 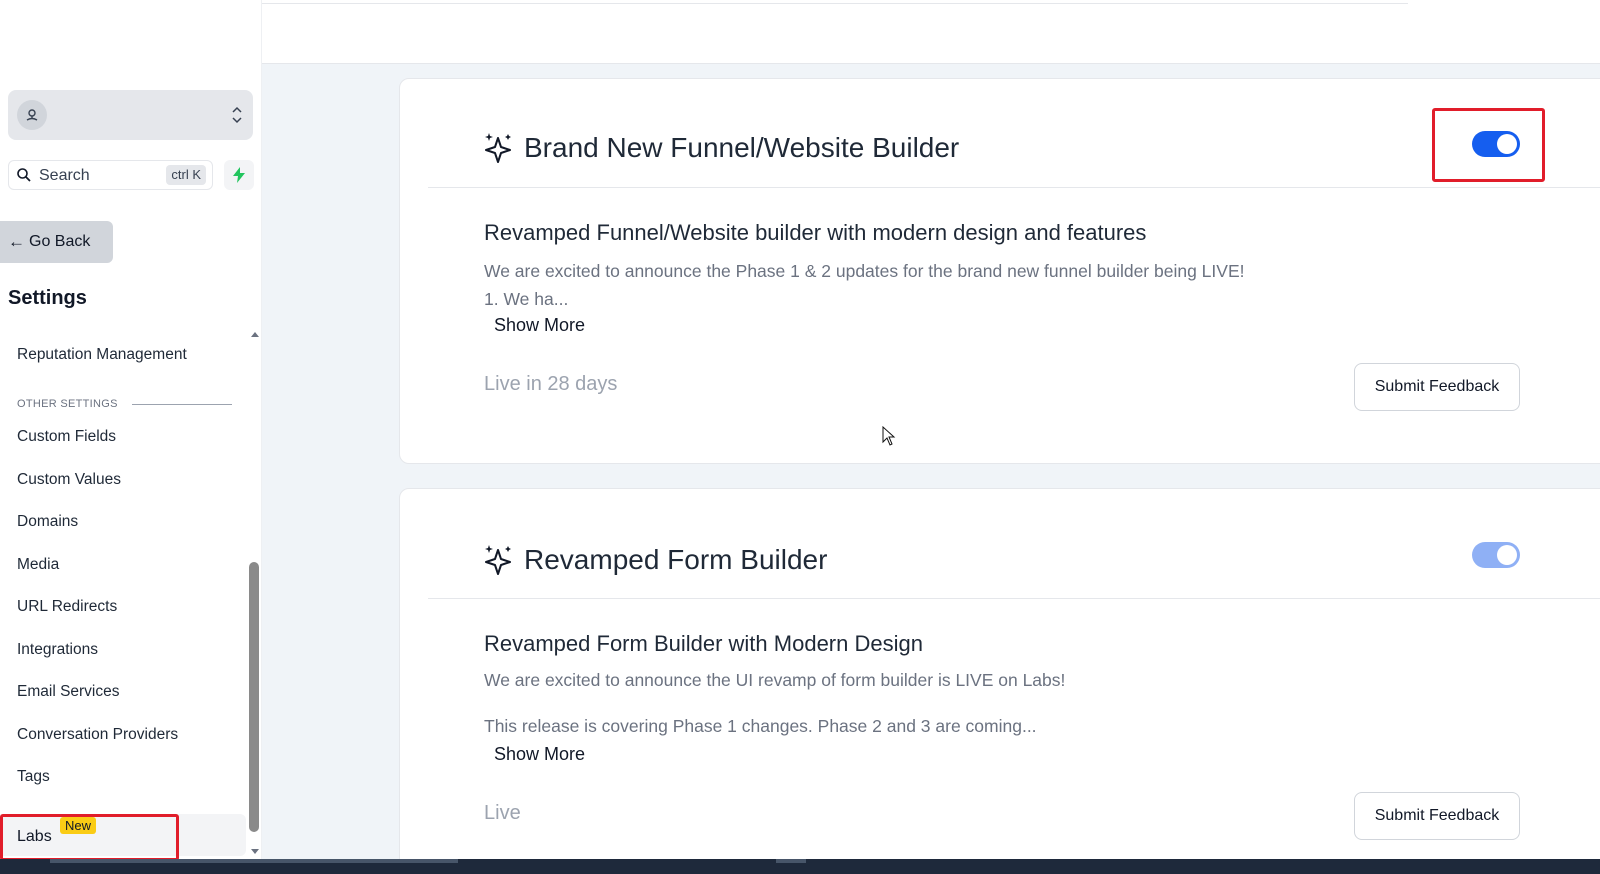 What do you see at coordinates (68, 692) in the screenshot?
I see `sidebar-item-email-services: Email Services` at bounding box center [68, 692].